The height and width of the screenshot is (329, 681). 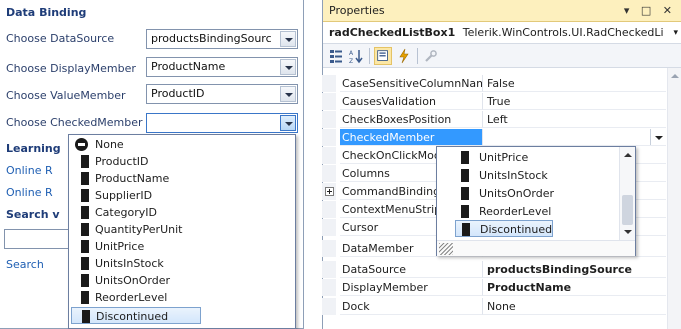 What do you see at coordinates (33, 214) in the screenshot?
I see `search-title: Search v` at bounding box center [33, 214].